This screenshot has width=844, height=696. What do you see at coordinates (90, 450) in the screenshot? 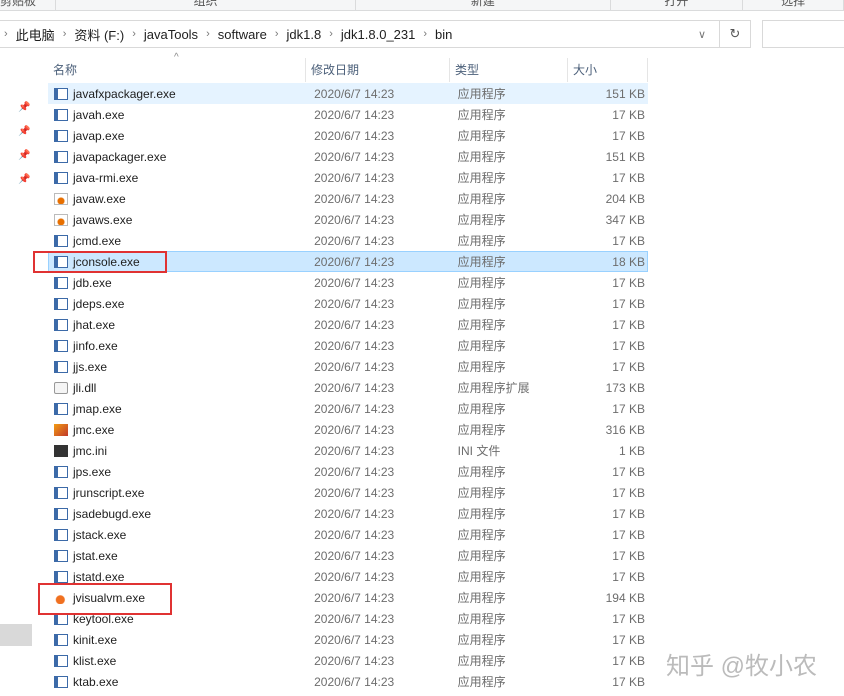
I see `file-name: jmc.ini` at bounding box center [90, 450].